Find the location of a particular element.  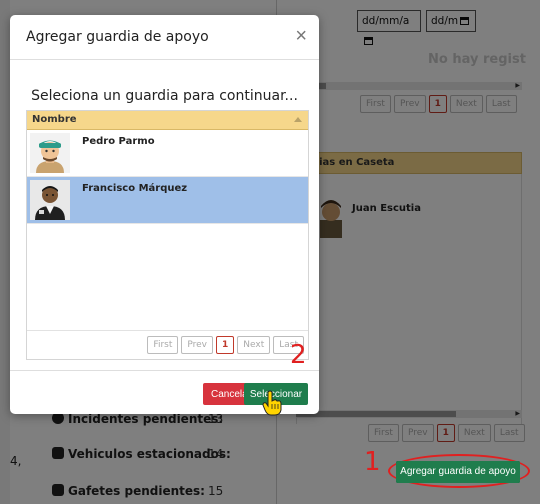

pager-next: Next is located at coordinates (254, 345).